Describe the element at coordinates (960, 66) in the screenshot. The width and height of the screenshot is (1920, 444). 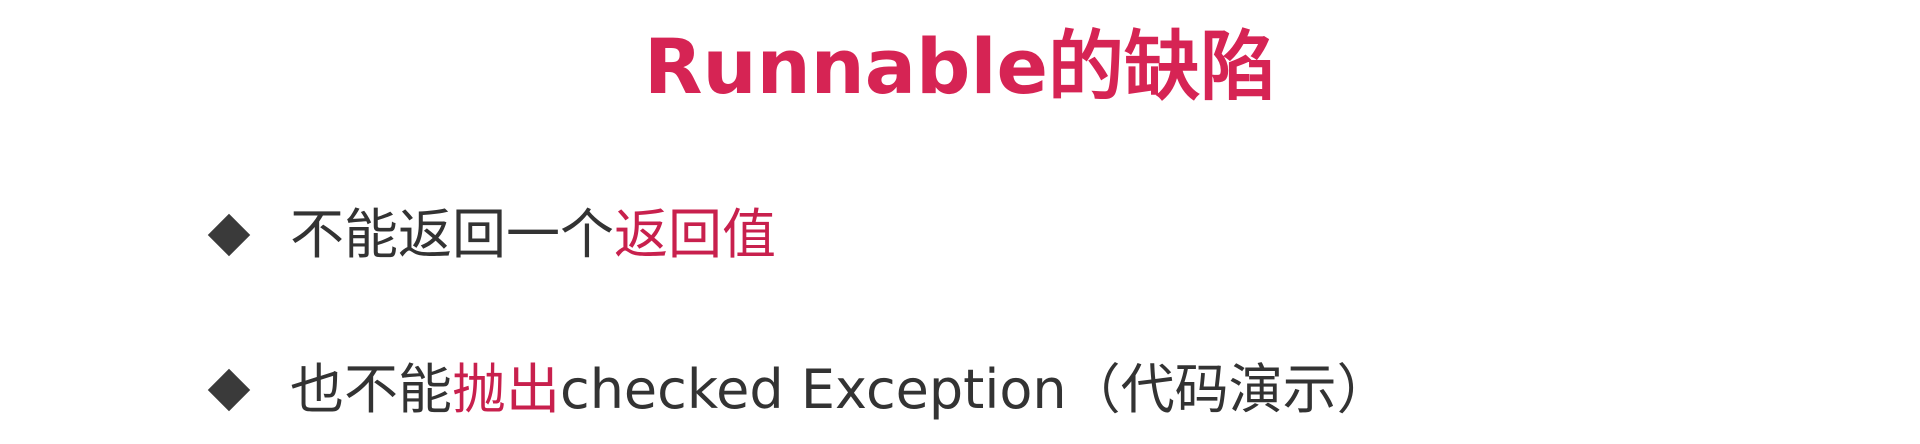
I see `slide-title: Runnable的缺陷` at that location.